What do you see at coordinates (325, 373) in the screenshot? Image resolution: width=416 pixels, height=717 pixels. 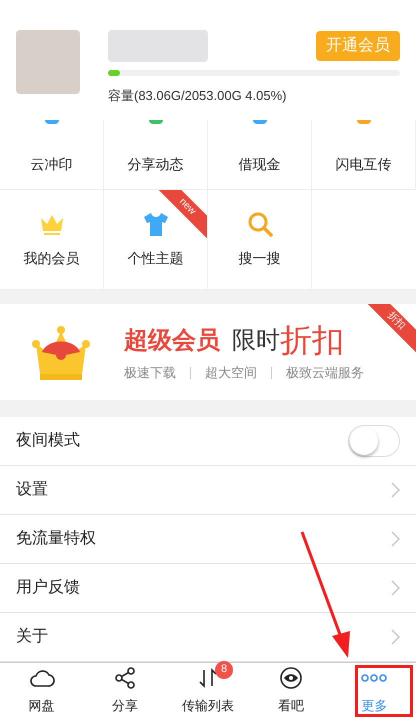 I see `banner-feature: 极致云端服务` at bounding box center [325, 373].